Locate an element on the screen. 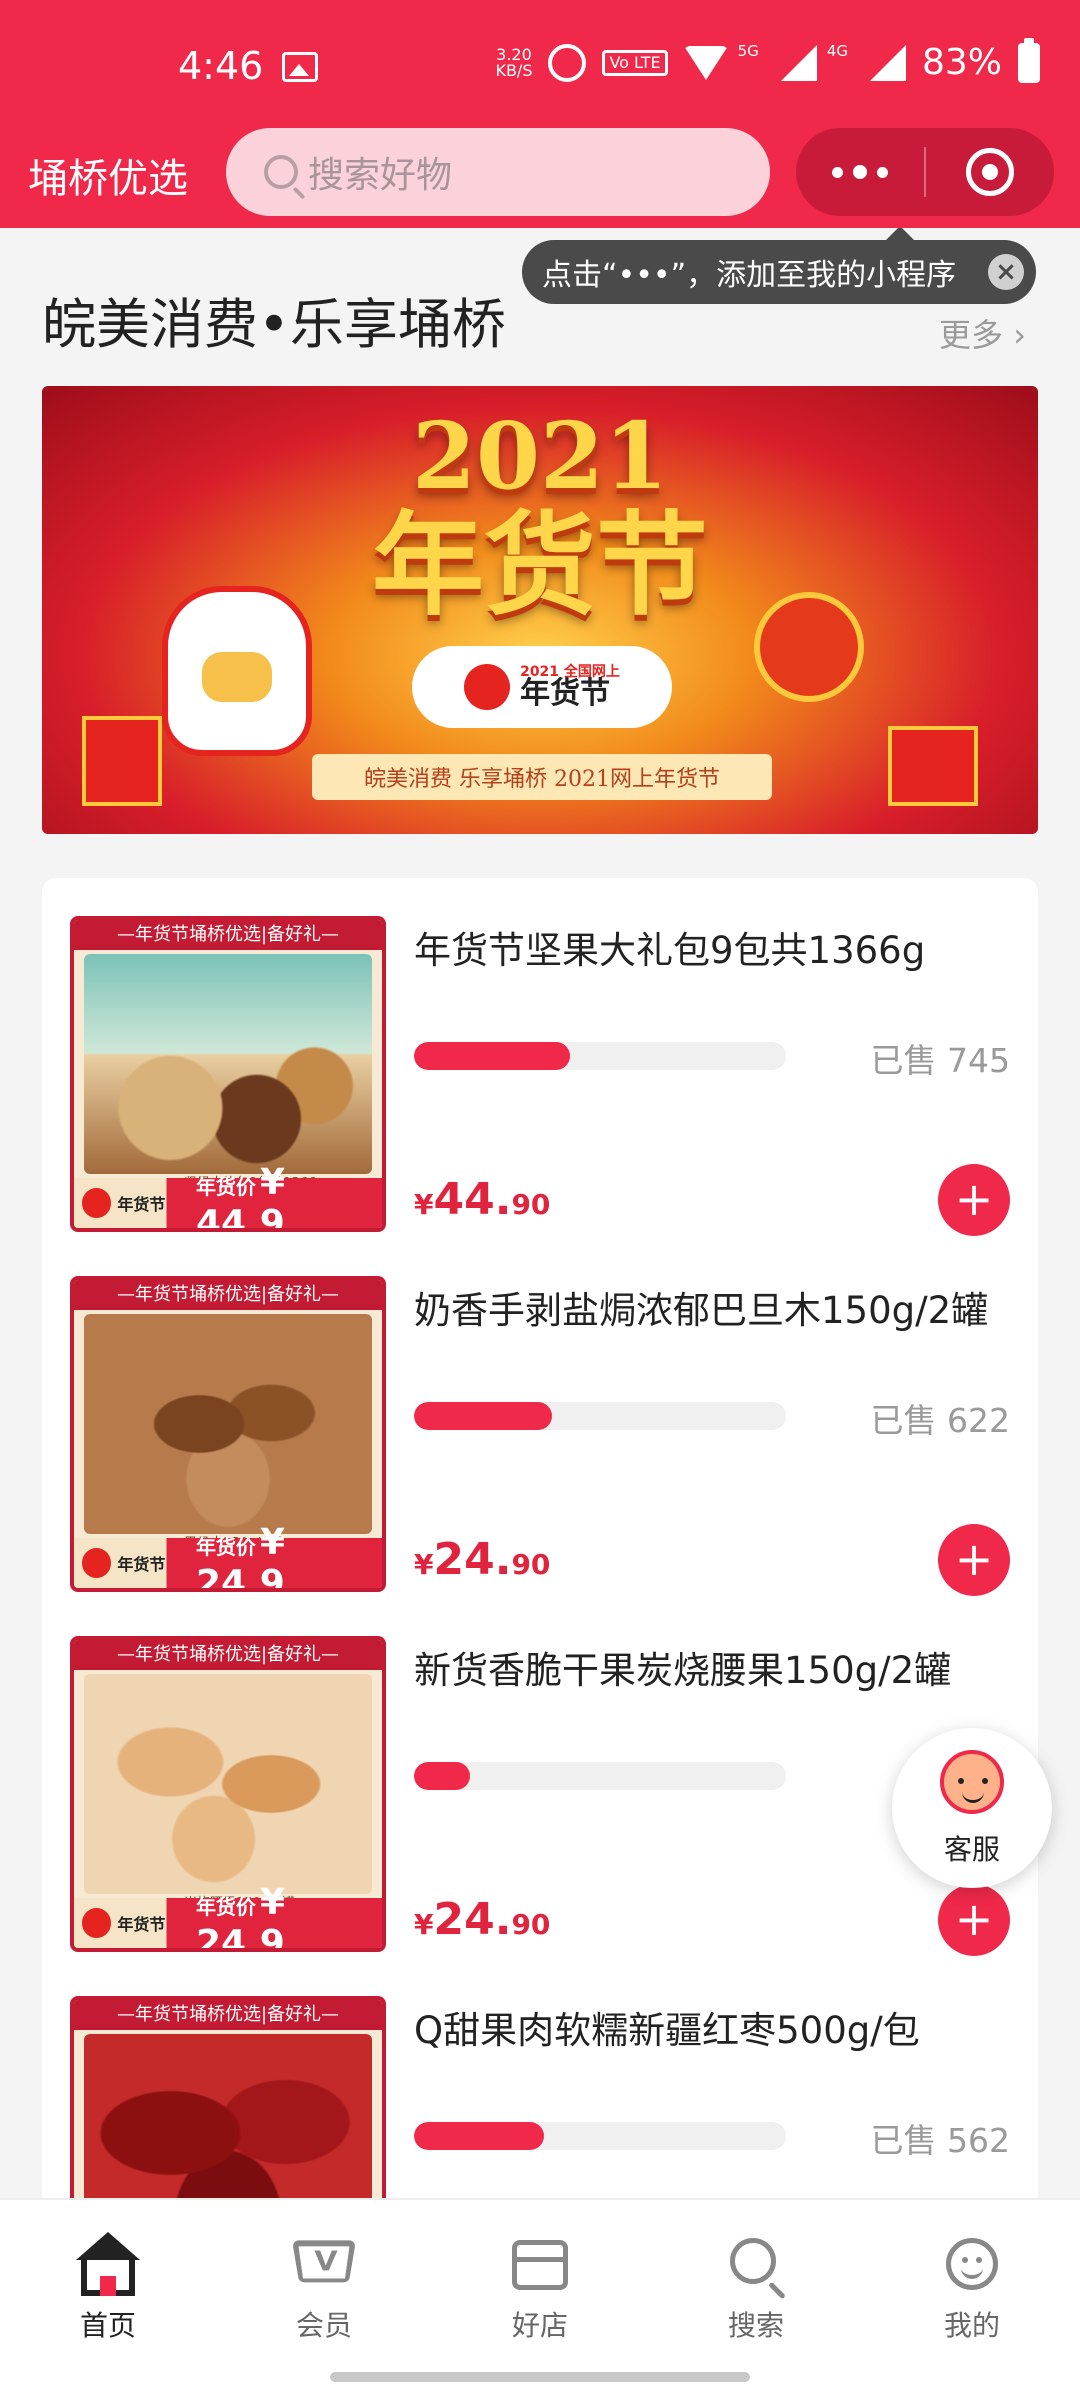 The image size is (1080, 2400). target-icon is located at coordinates (990, 172).